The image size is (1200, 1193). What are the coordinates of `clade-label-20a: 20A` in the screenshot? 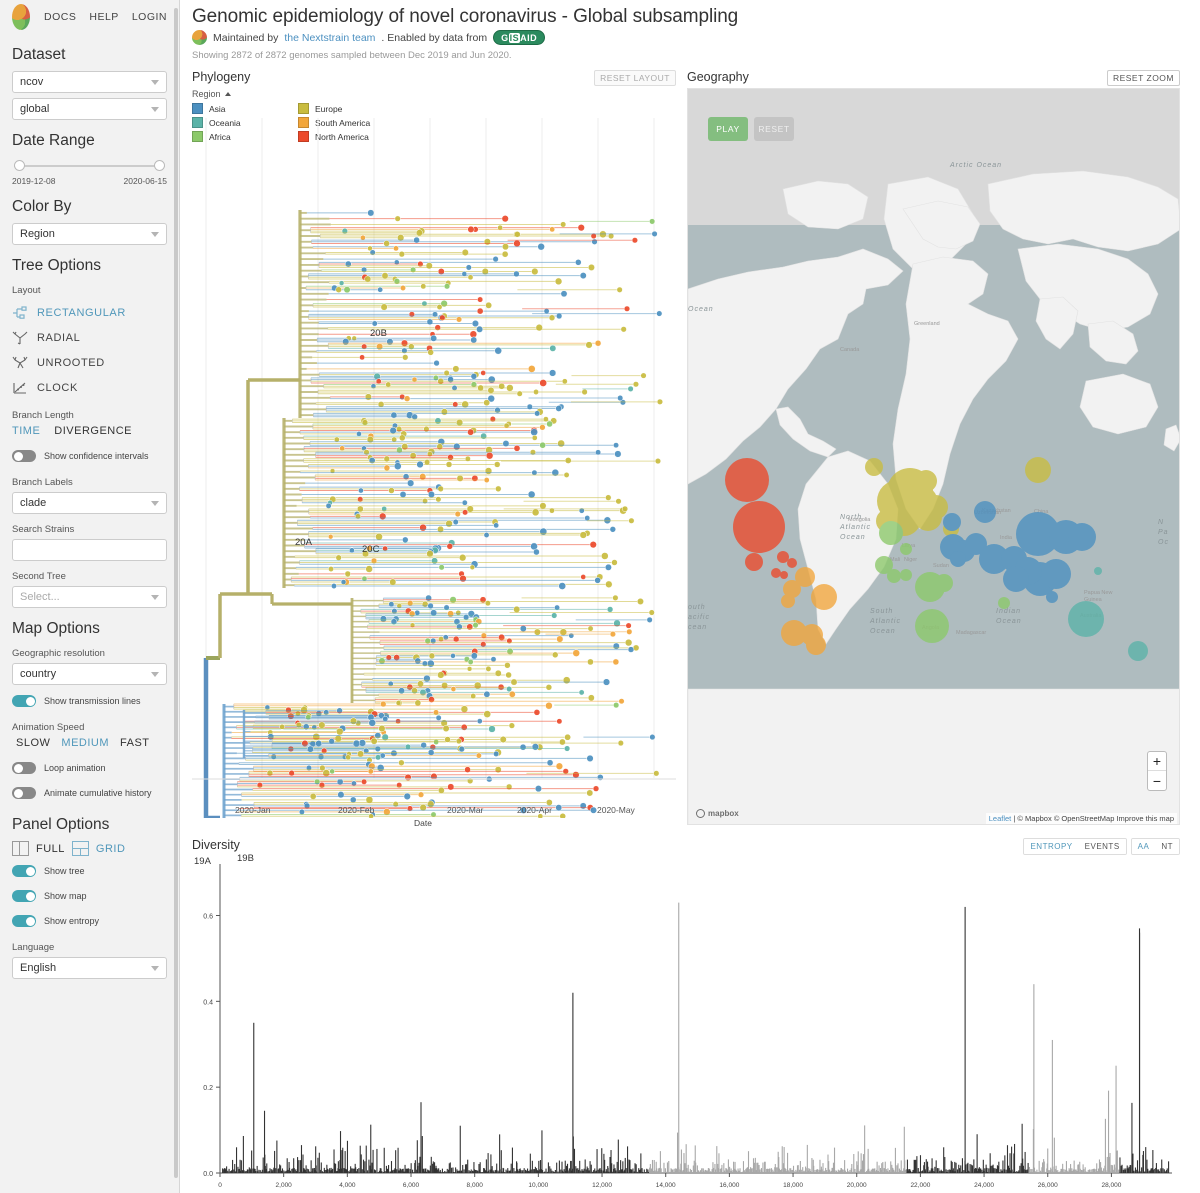 It's located at (303, 542).